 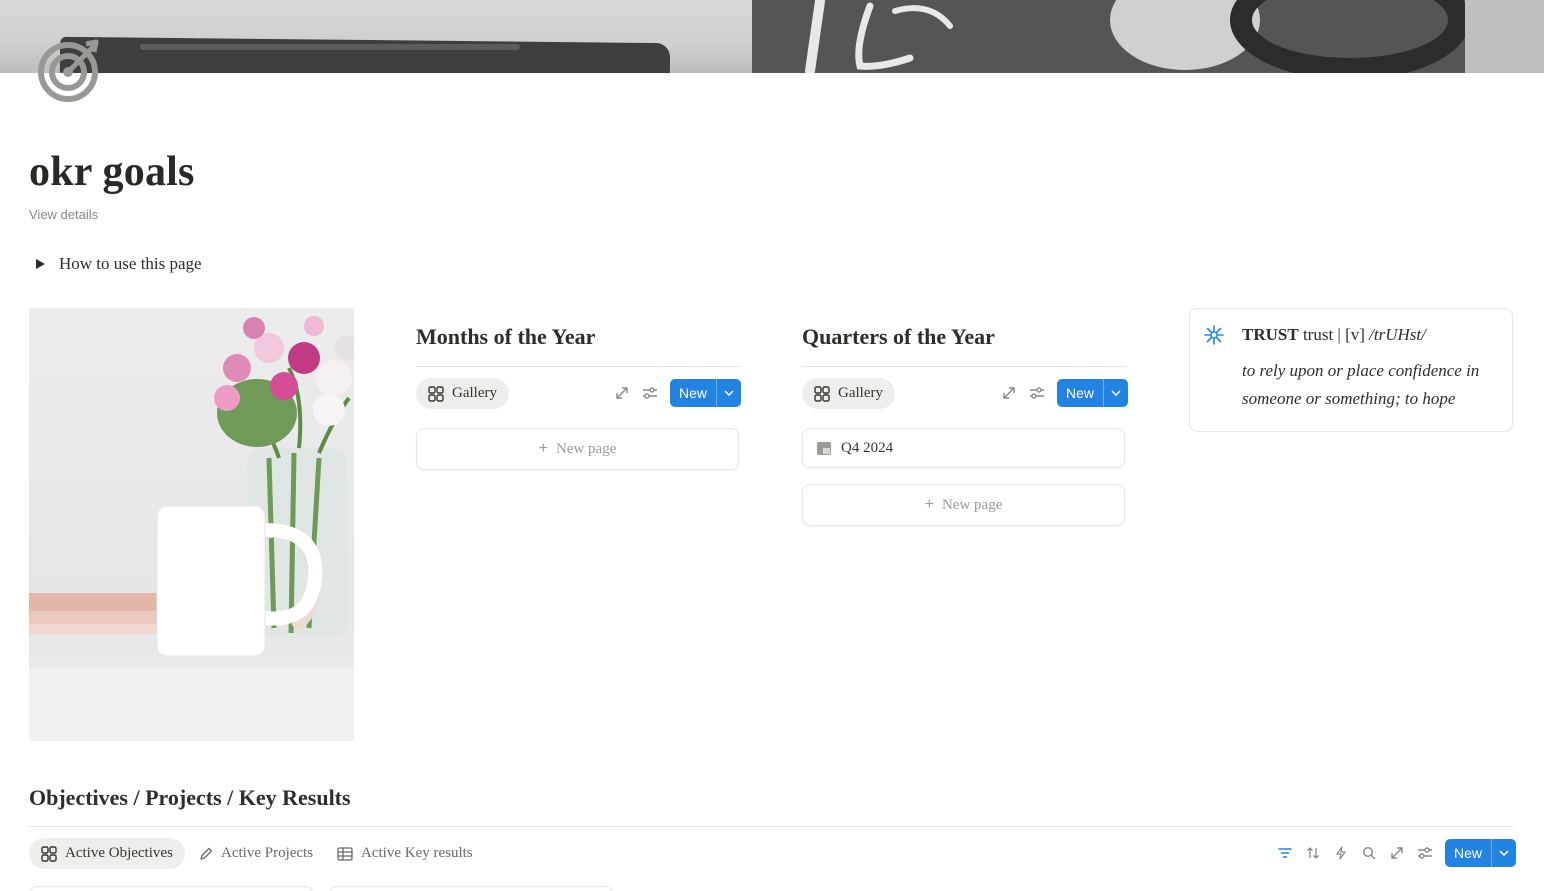 I want to click on tab-label: Active Objectives, so click(x=119, y=853).